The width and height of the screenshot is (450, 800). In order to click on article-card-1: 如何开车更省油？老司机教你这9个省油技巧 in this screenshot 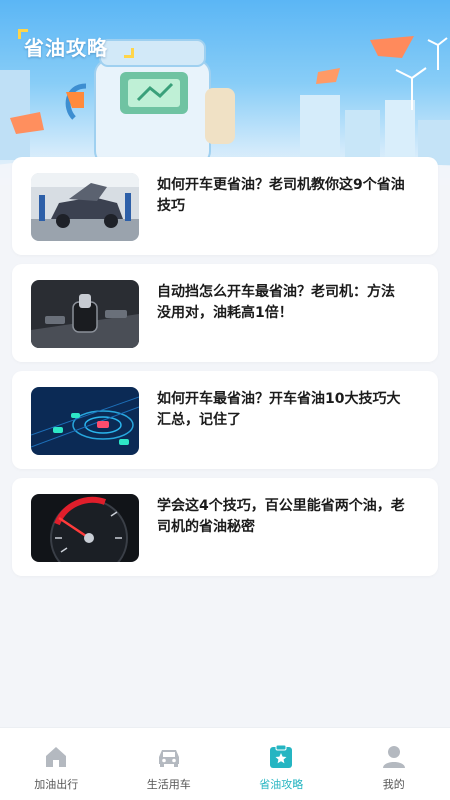, I will do `click(225, 206)`.